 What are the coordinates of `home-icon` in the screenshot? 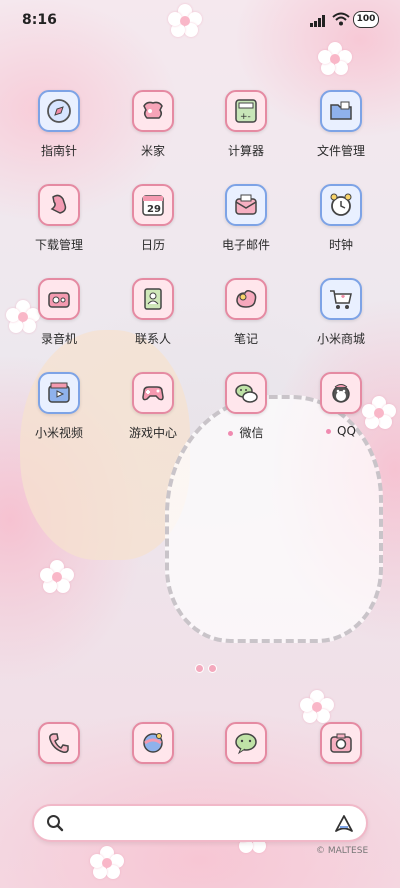 It's located at (153, 111).